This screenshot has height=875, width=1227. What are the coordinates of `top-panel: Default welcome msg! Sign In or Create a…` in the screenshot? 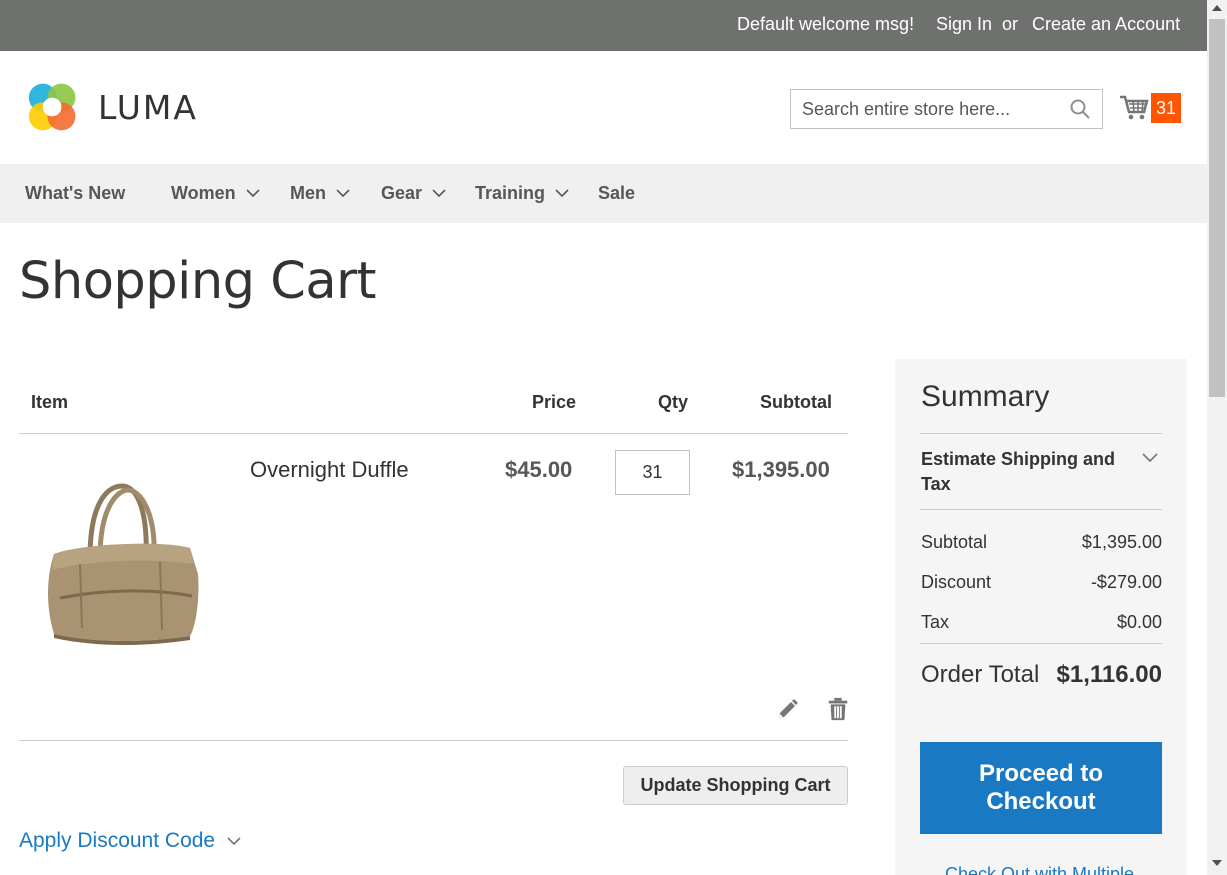 It's located at (603, 25).